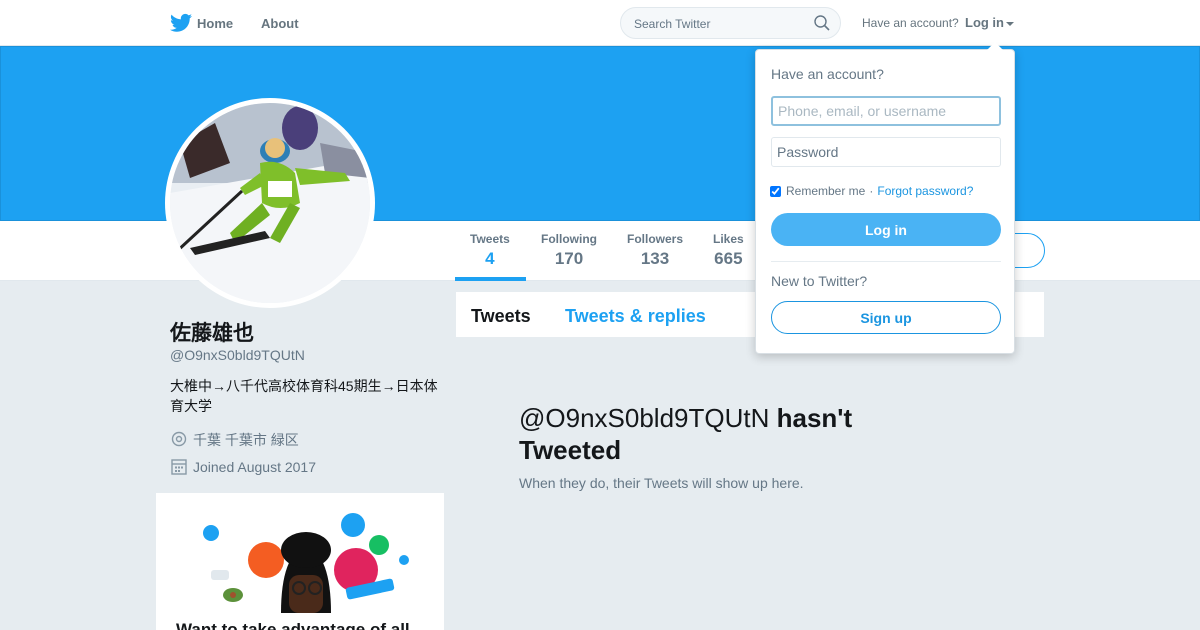 The image size is (1200, 630). Describe the element at coordinates (886, 111) in the screenshot. I see `username-field` at that location.